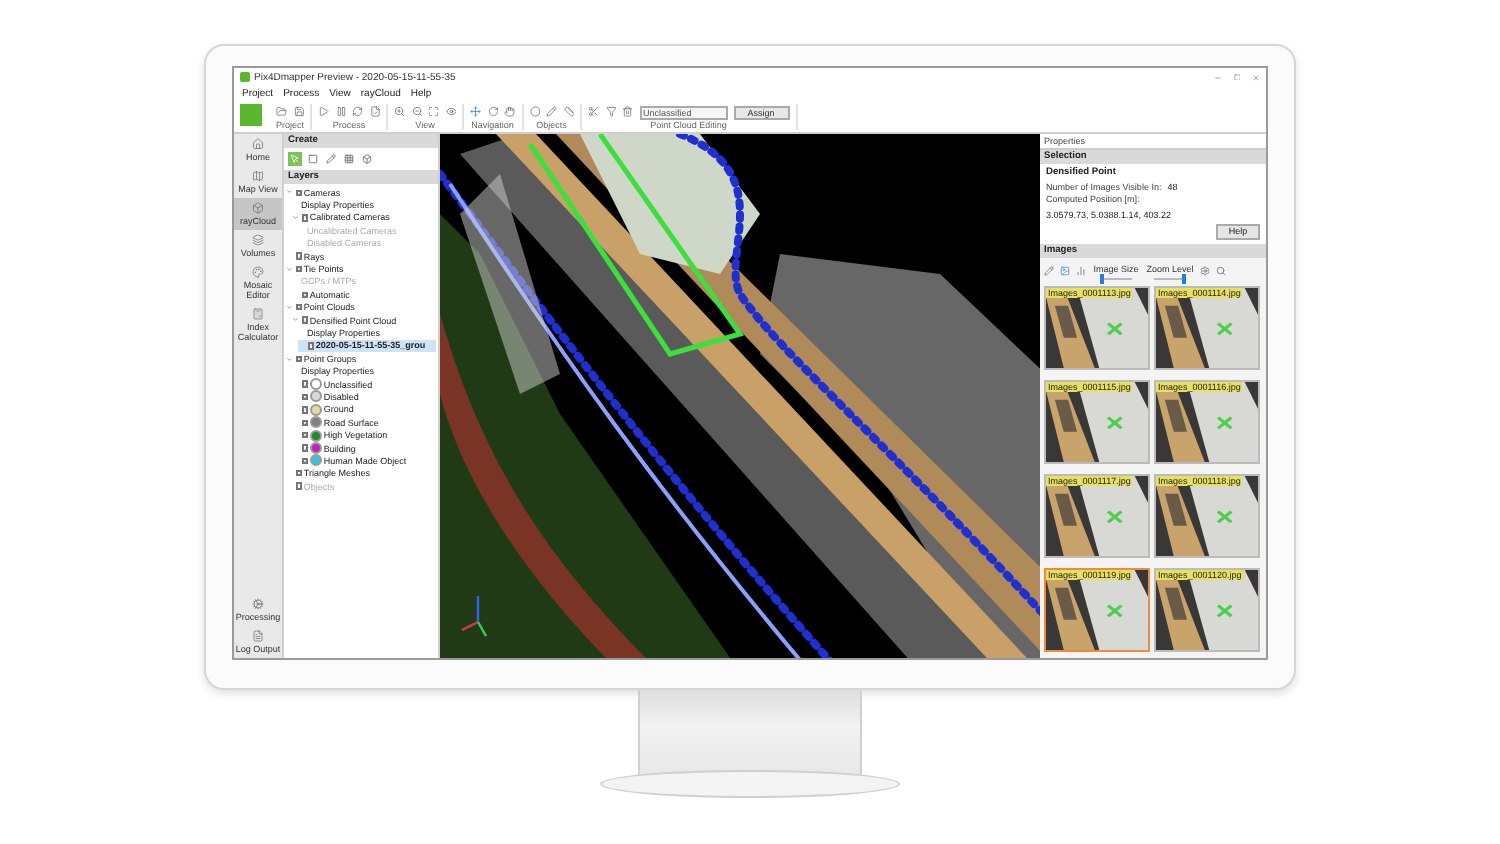  Describe the element at coordinates (1081, 271) in the screenshot. I see `chart-icon` at that location.